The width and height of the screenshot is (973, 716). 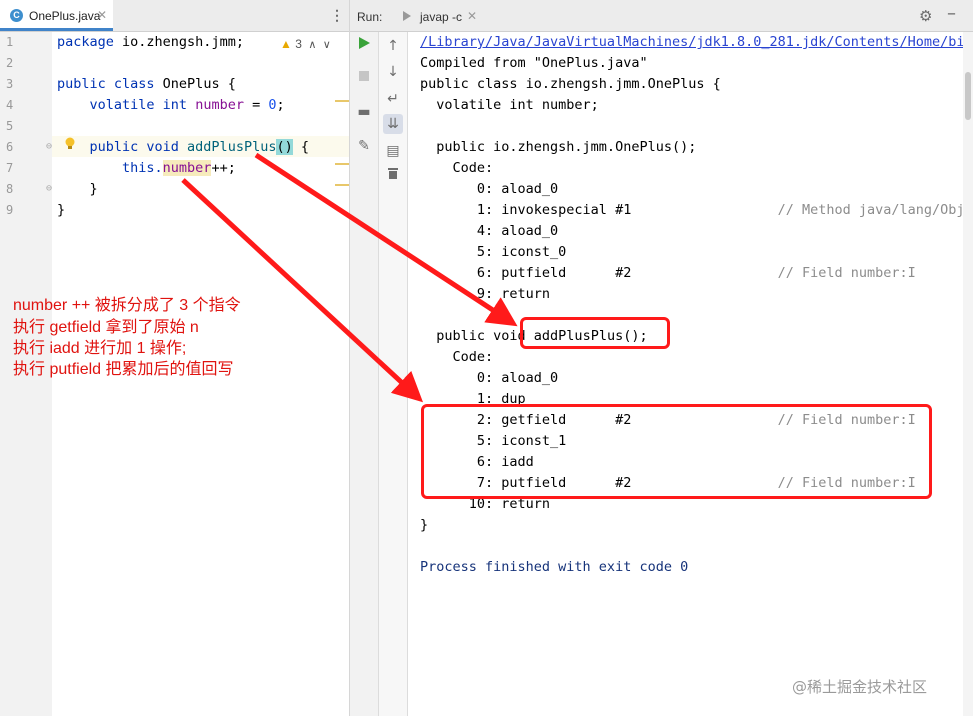 I want to click on arrow-to-bytecode, so click(x=302, y=290).